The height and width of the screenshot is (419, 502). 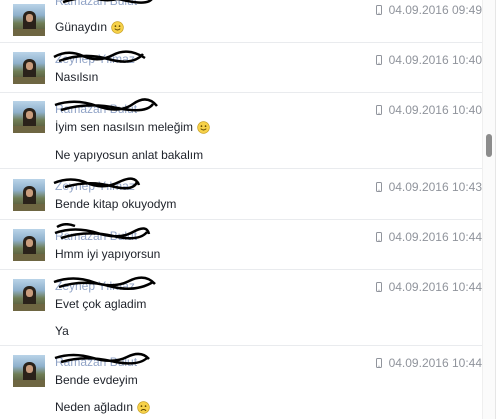 What do you see at coordinates (488, 209) in the screenshot?
I see `vertical-scrollbar` at bounding box center [488, 209].